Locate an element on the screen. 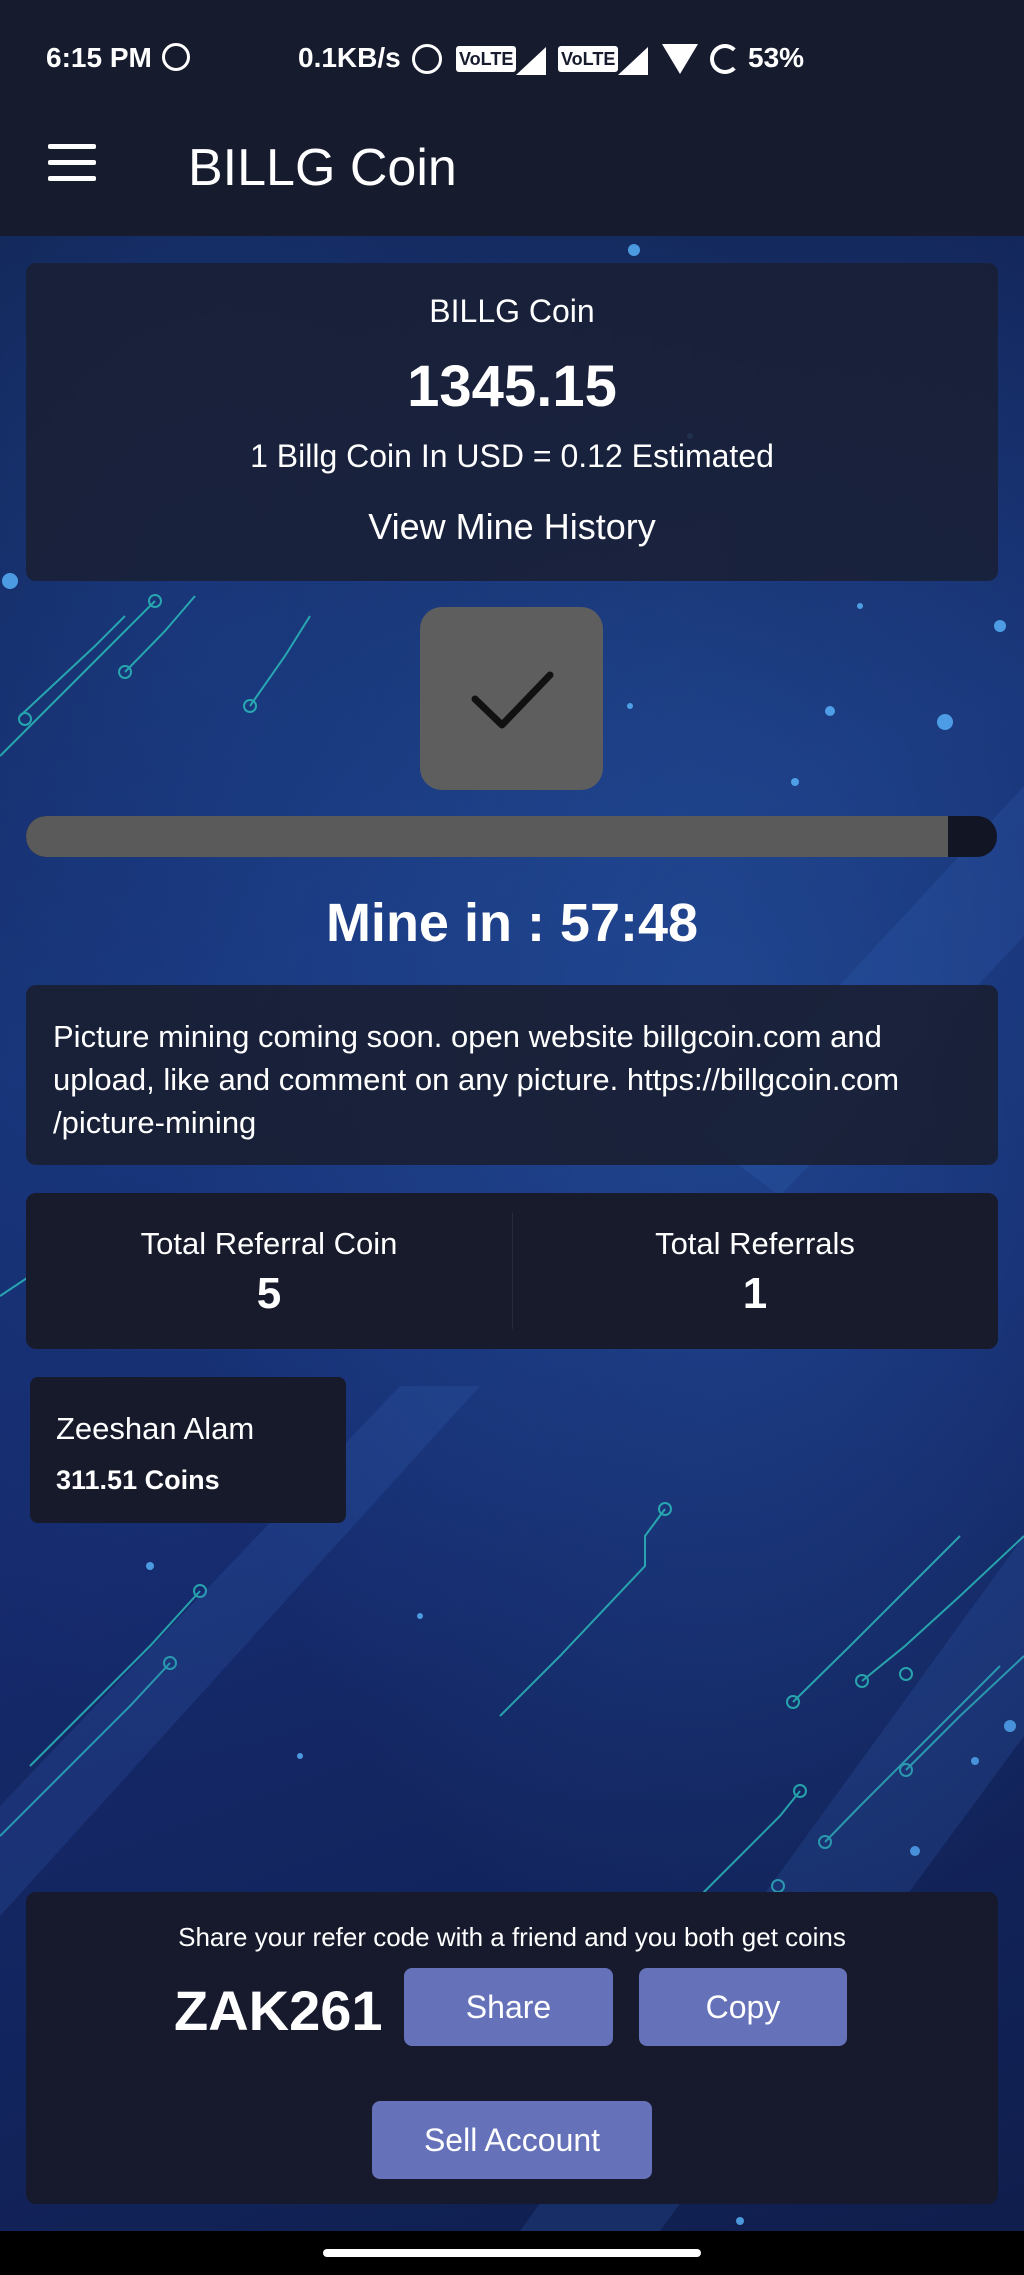  network-speed: 0.1KB/s is located at coordinates (349, 57).